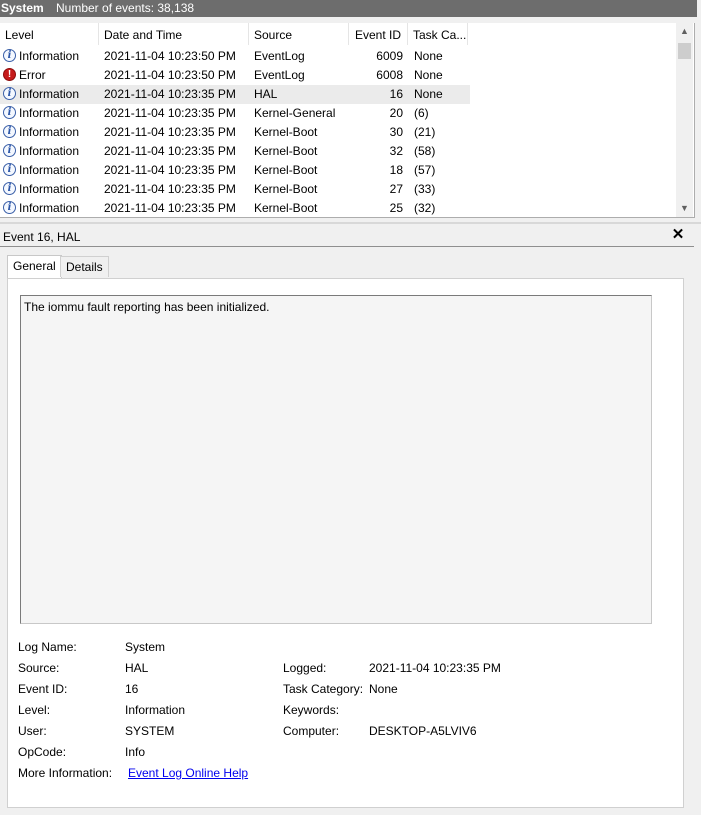  Describe the element at coordinates (132, 689) in the screenshot. I see `value-event-id: 16` at that location.